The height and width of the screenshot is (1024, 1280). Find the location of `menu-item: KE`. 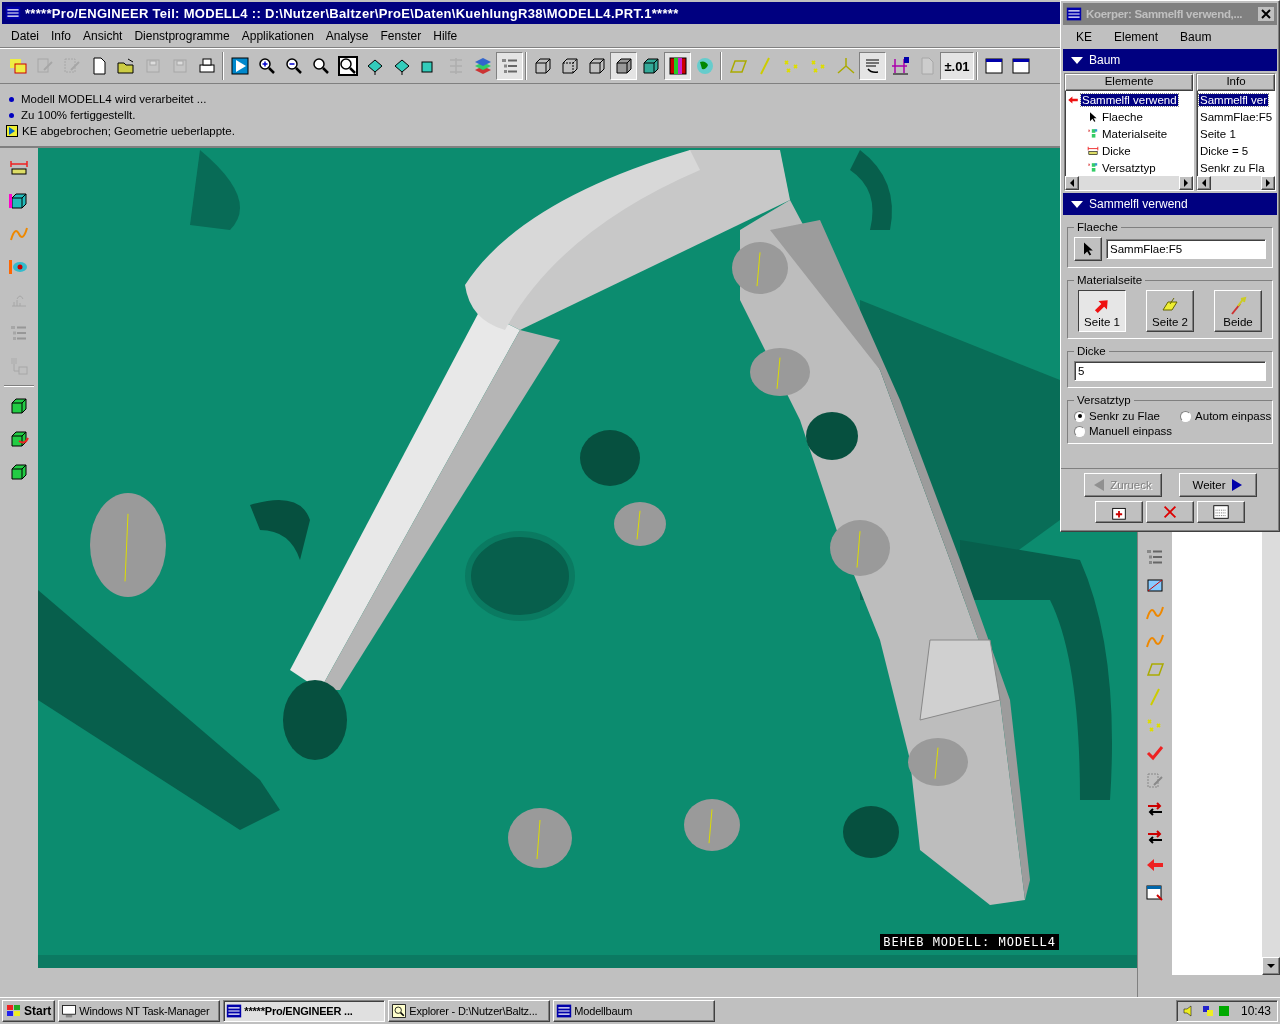

menu-item: KE is located at coordinates (1084, 37).